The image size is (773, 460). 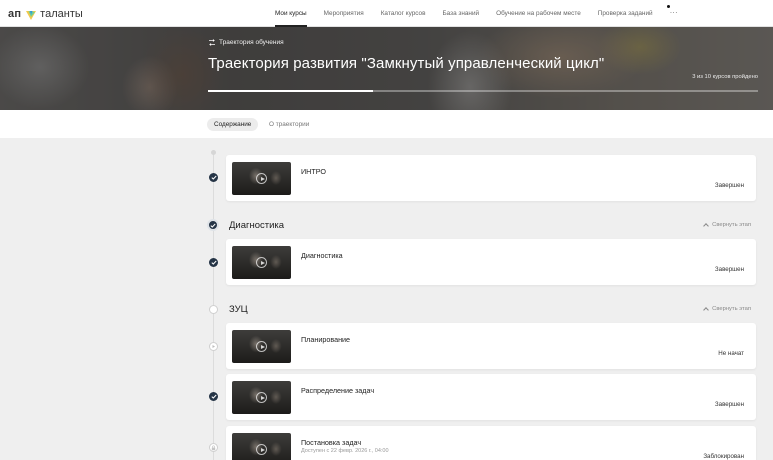 I want to click on course-availability: Доступен с 22 февр. 2026 г., 04:00, so click(x=345, y=451).